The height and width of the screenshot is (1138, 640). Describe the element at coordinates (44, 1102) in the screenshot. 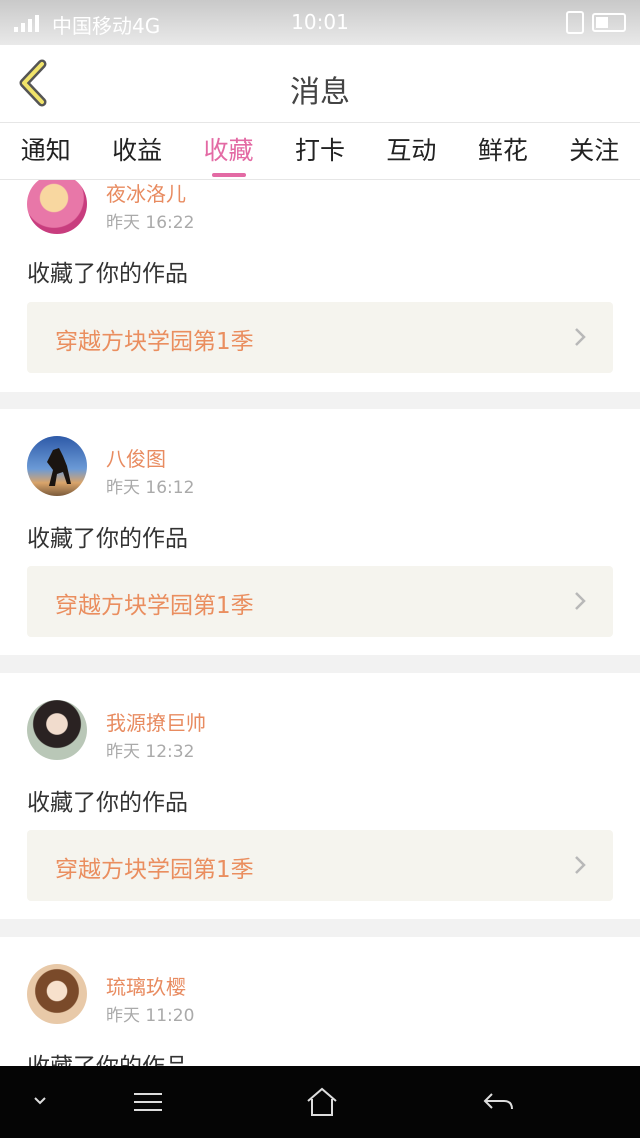

I see `chevron-down-icon` at that location.